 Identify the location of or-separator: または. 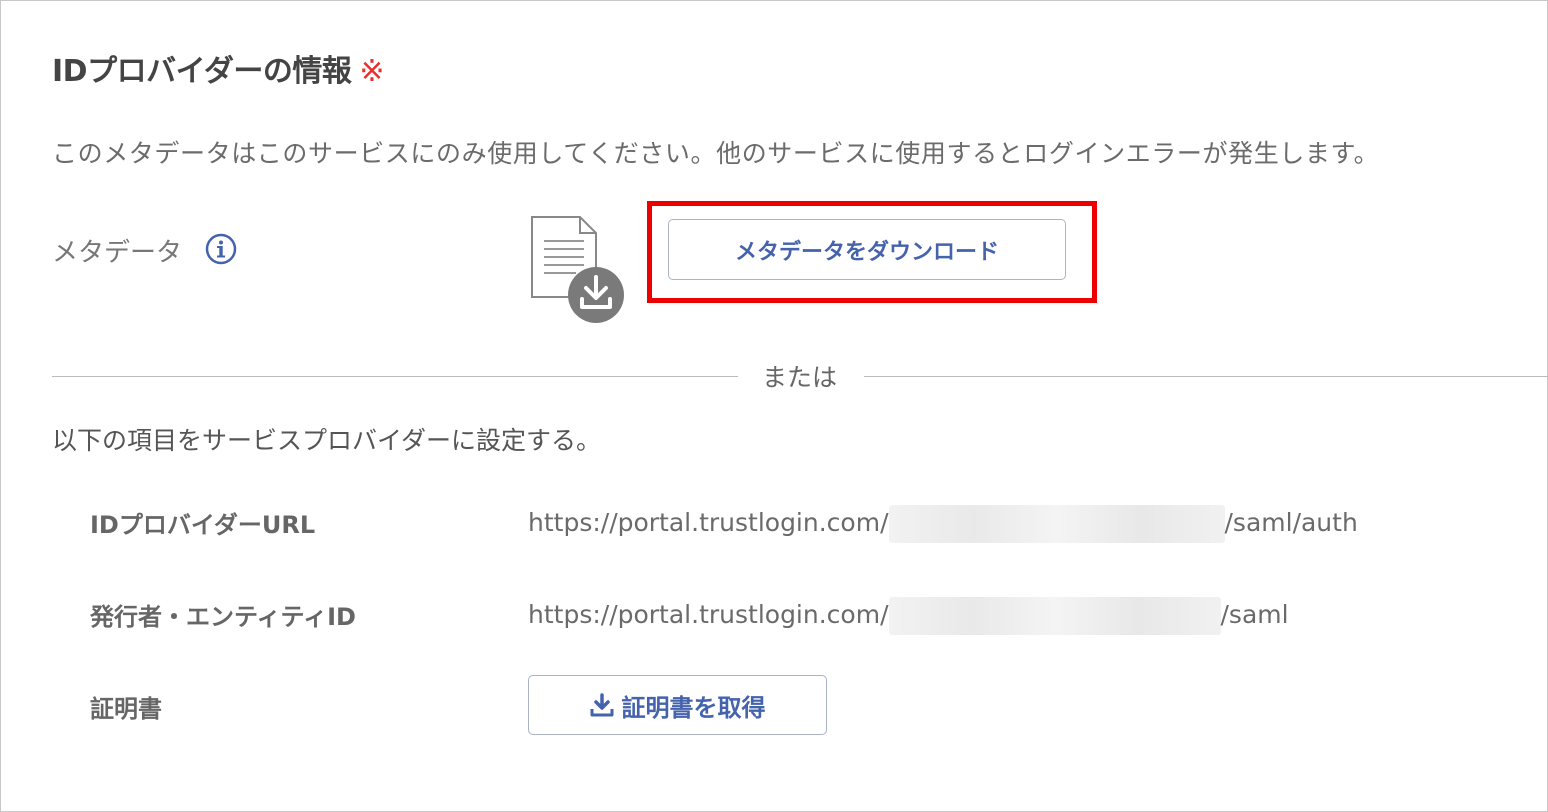
(800, 377).